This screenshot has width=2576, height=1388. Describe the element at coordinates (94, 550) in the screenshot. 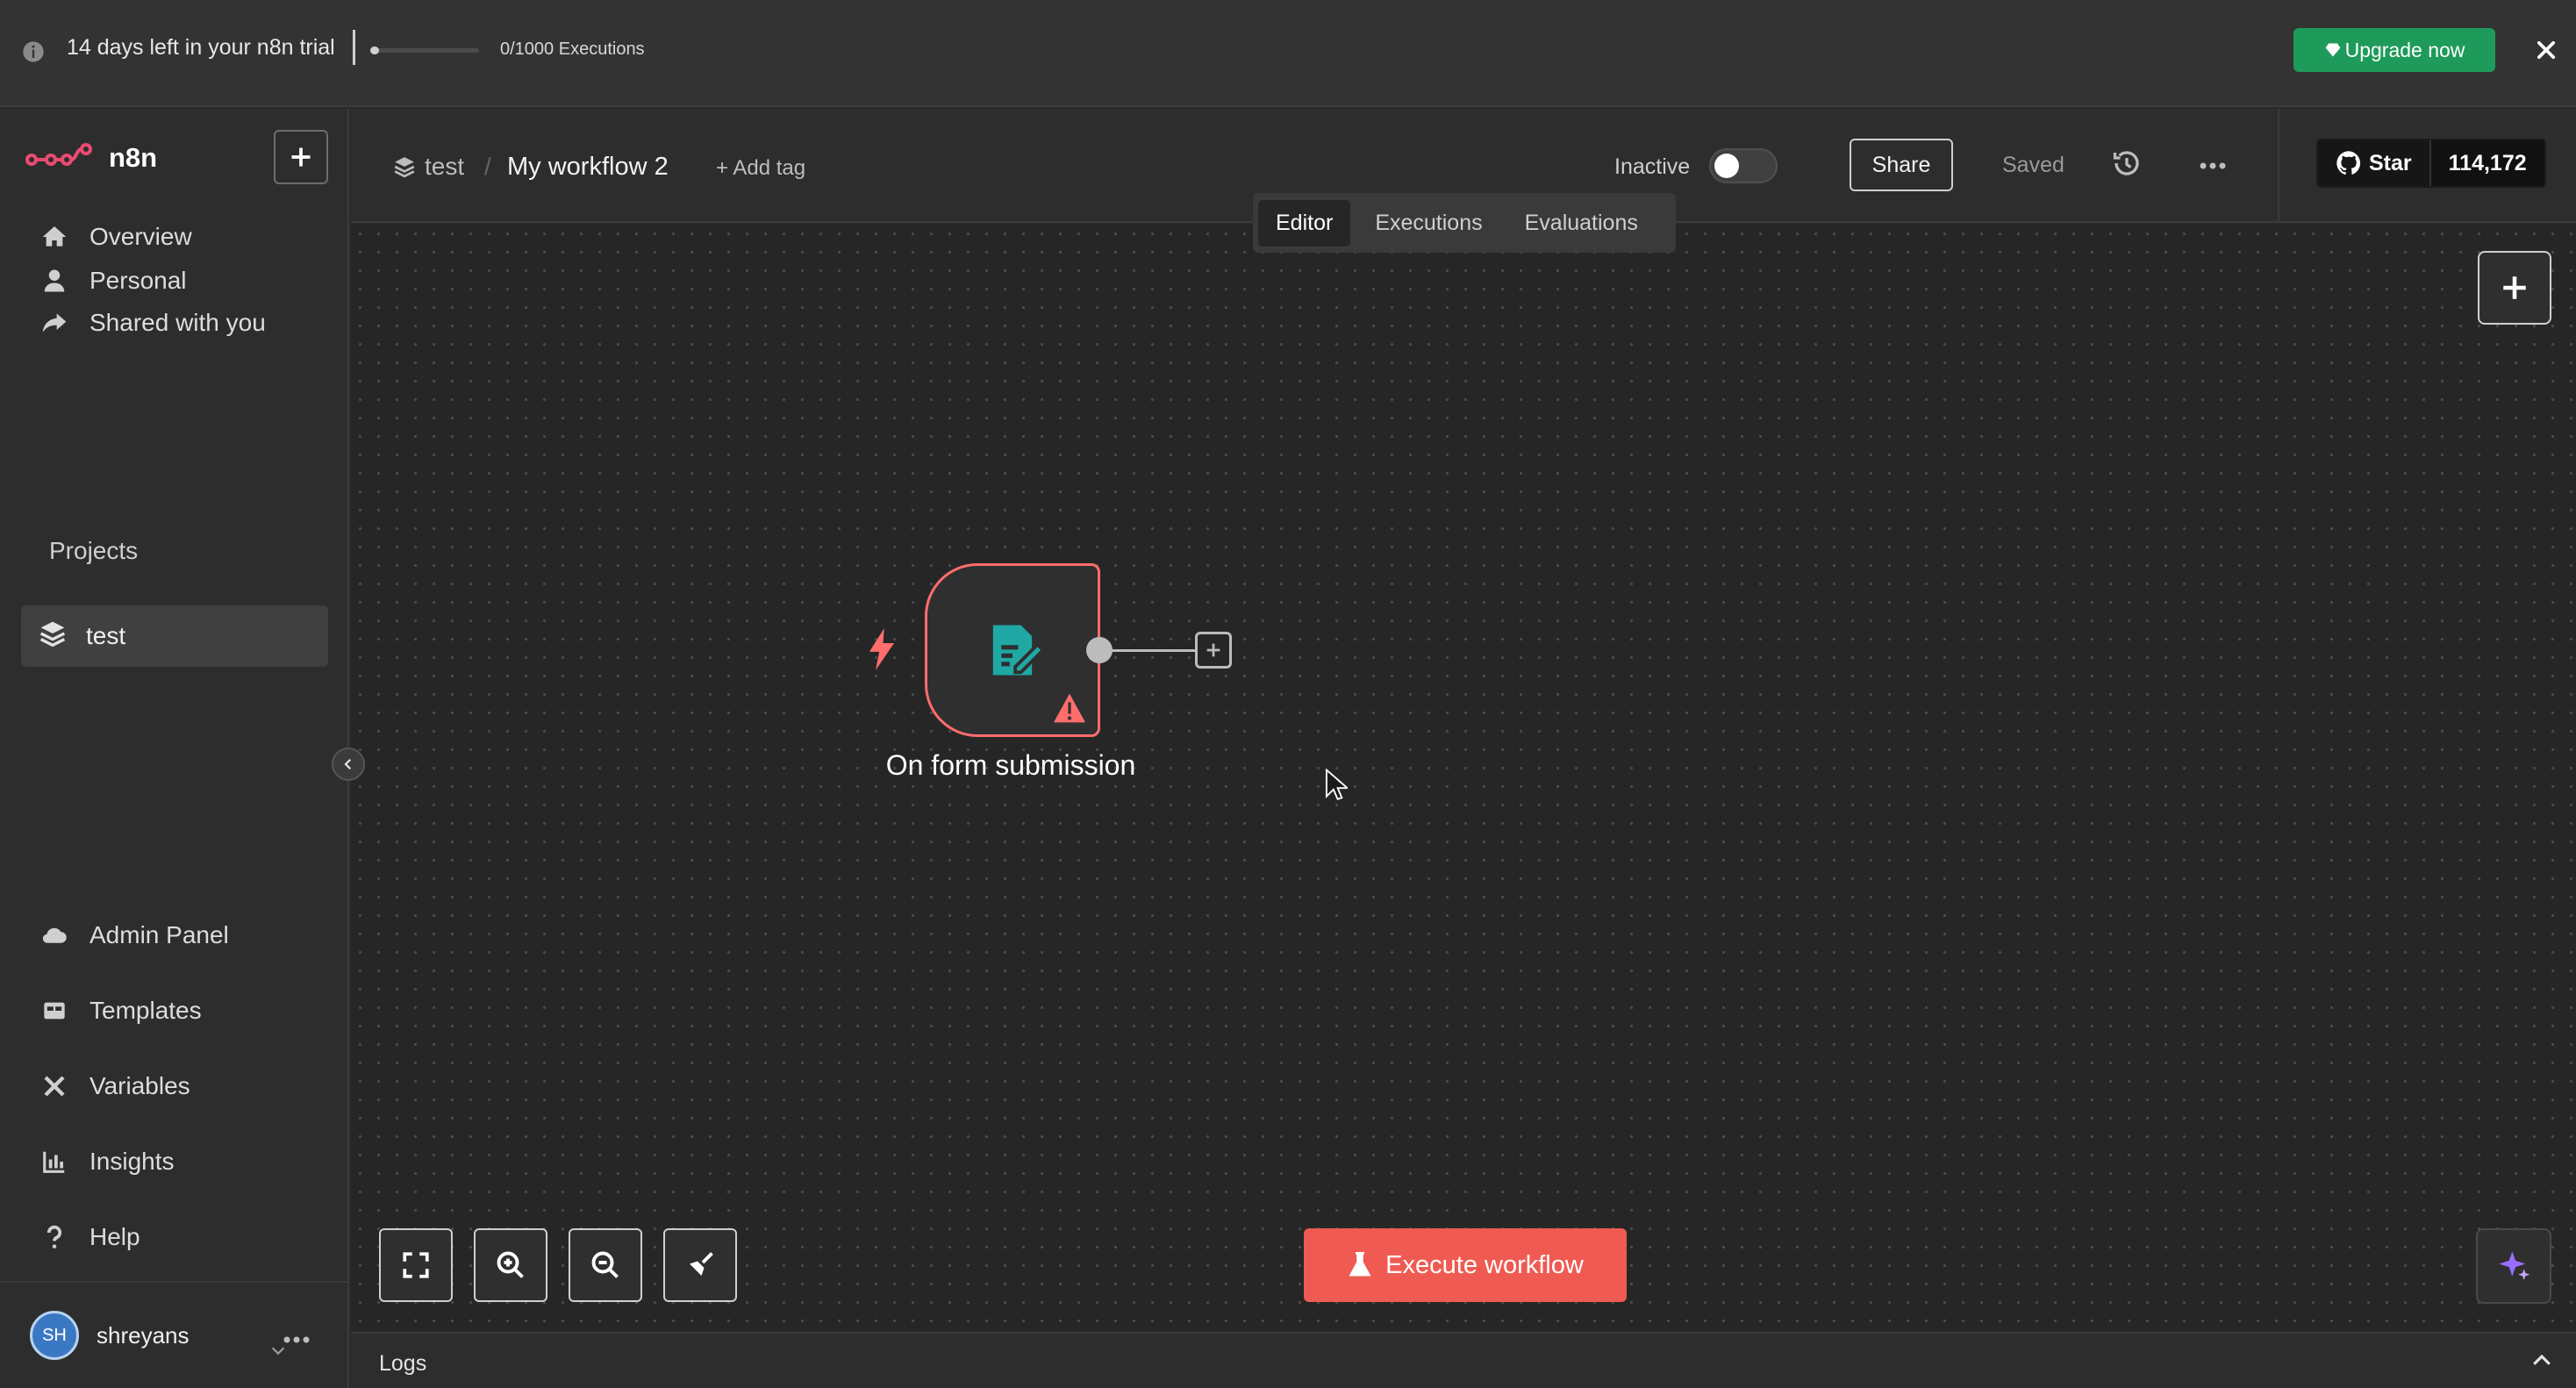

I see `projects-heading: Projects` at that location.